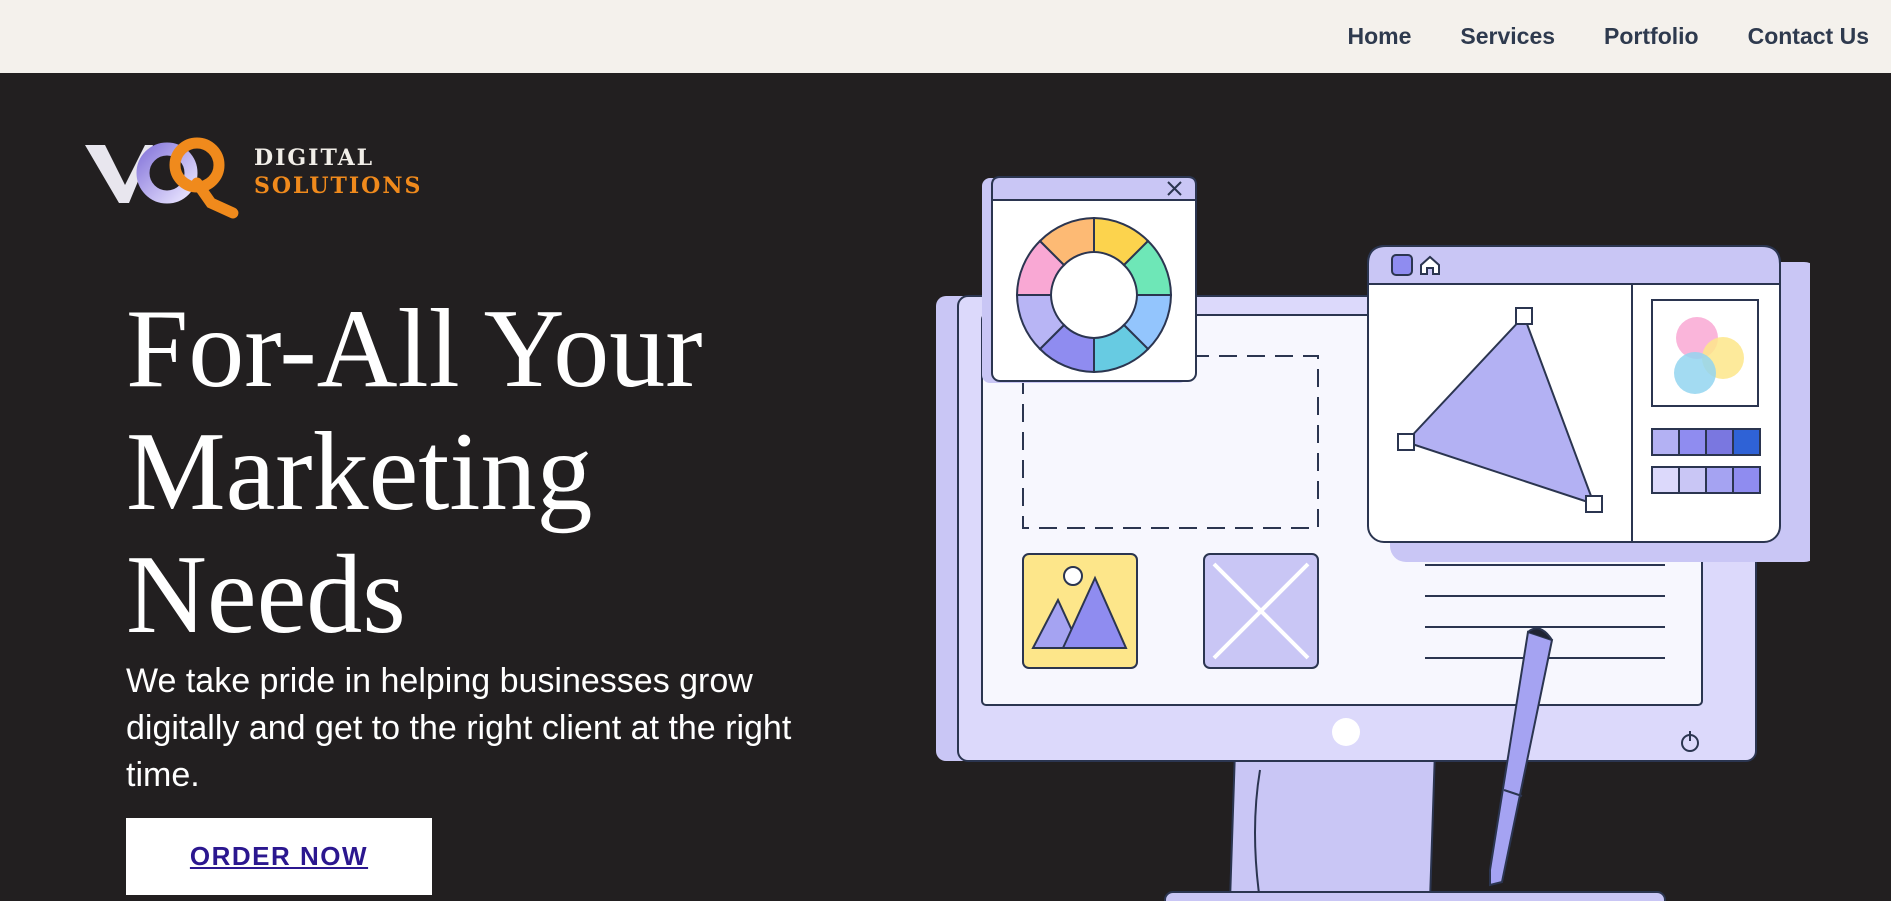 This screenshot has height=901, width=1891. I want to click on order-now-label: ORDER NOW, so click(279, 856).